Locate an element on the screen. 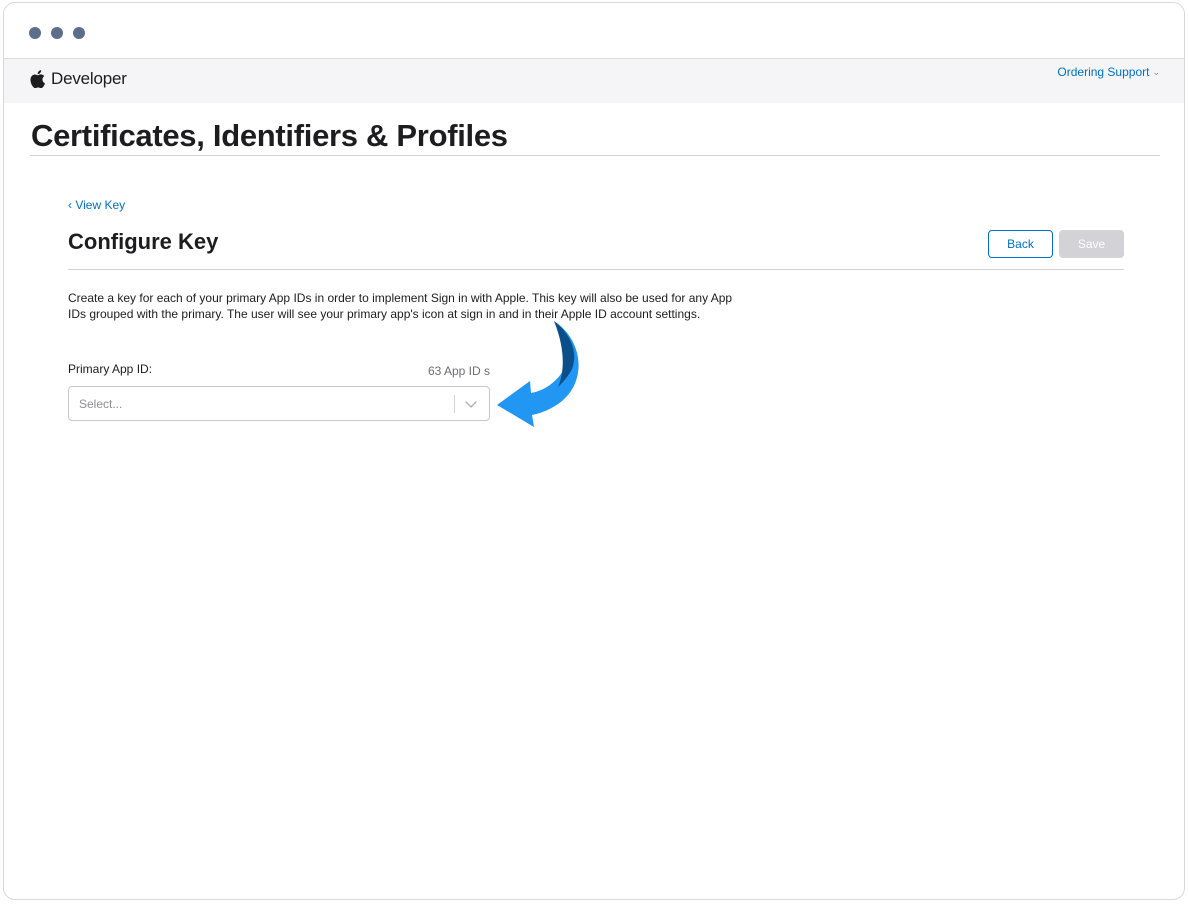  close-dot is located at coordinates (35, 33).